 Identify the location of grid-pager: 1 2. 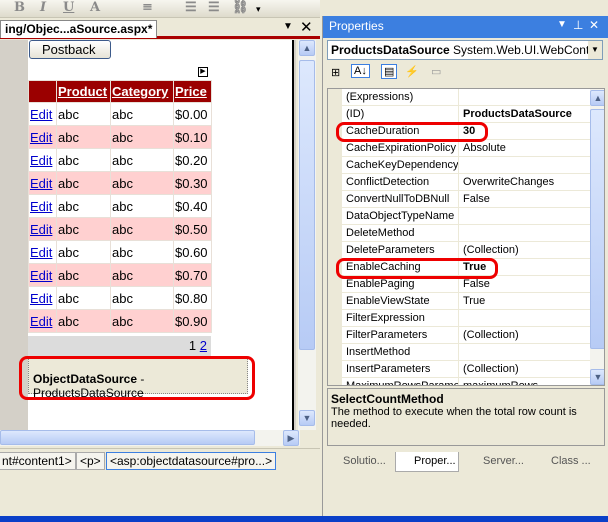
(119, 346).